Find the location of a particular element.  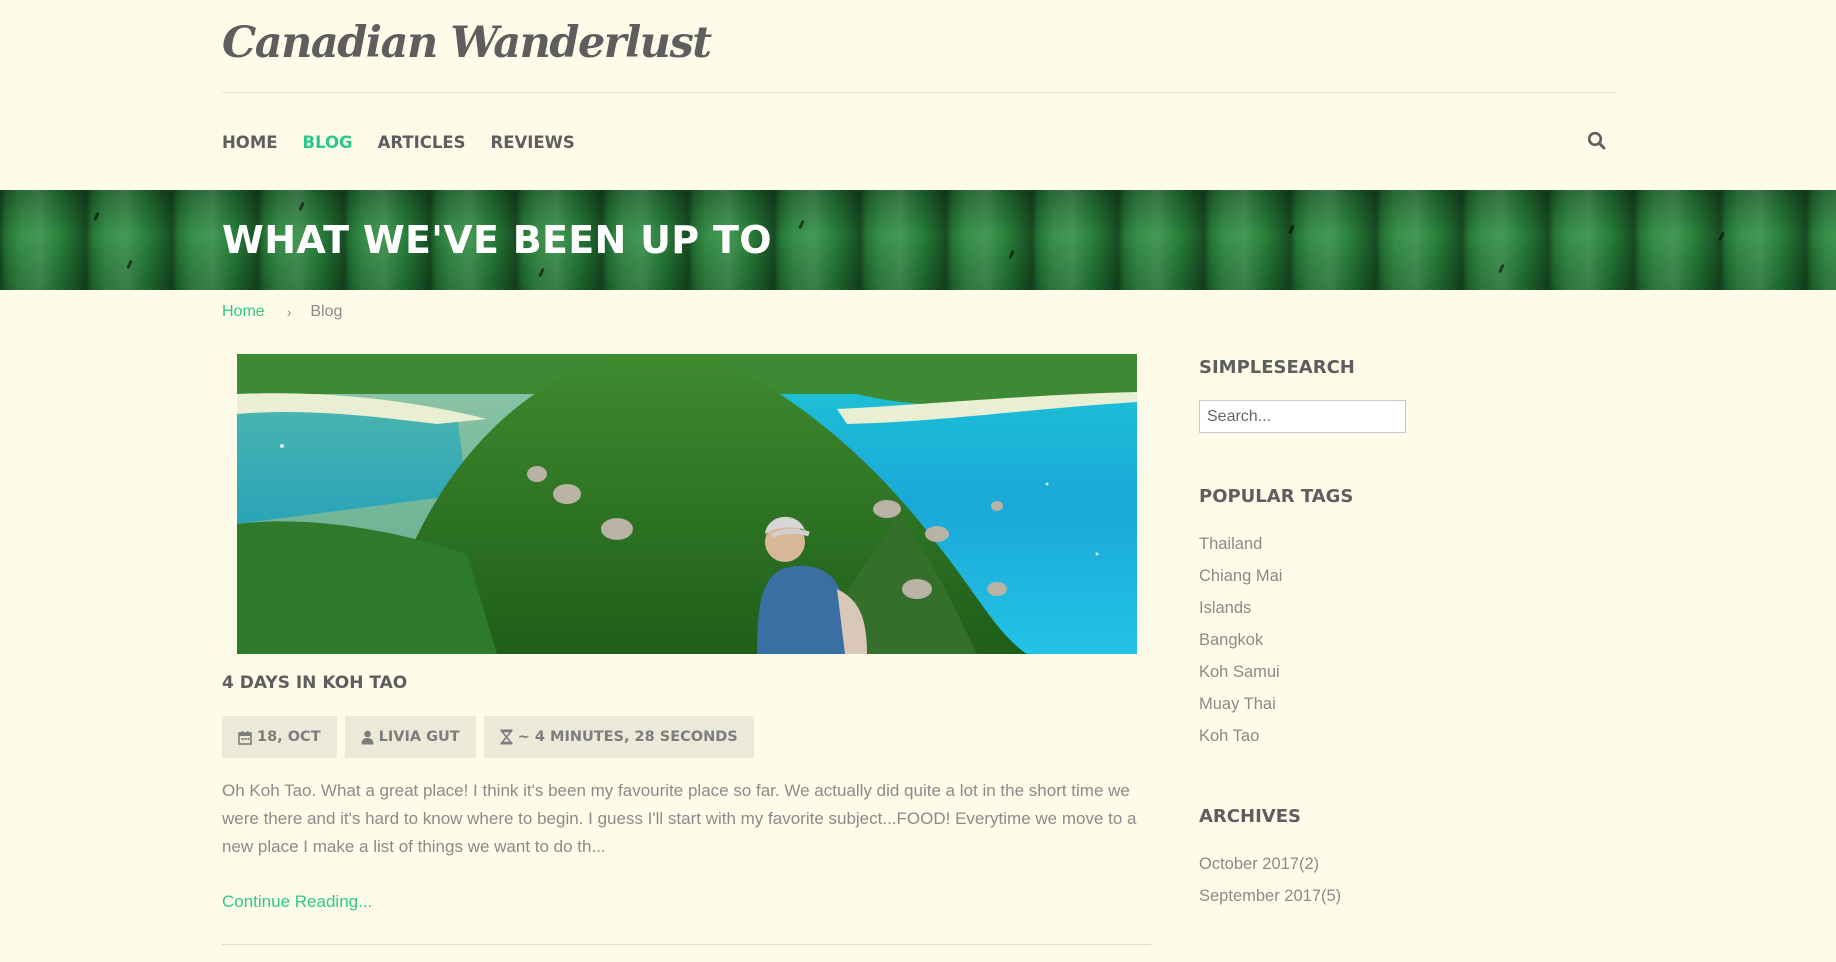

archive-link-october-2017: October 2017(2) is located at coordinates (1270, 864).